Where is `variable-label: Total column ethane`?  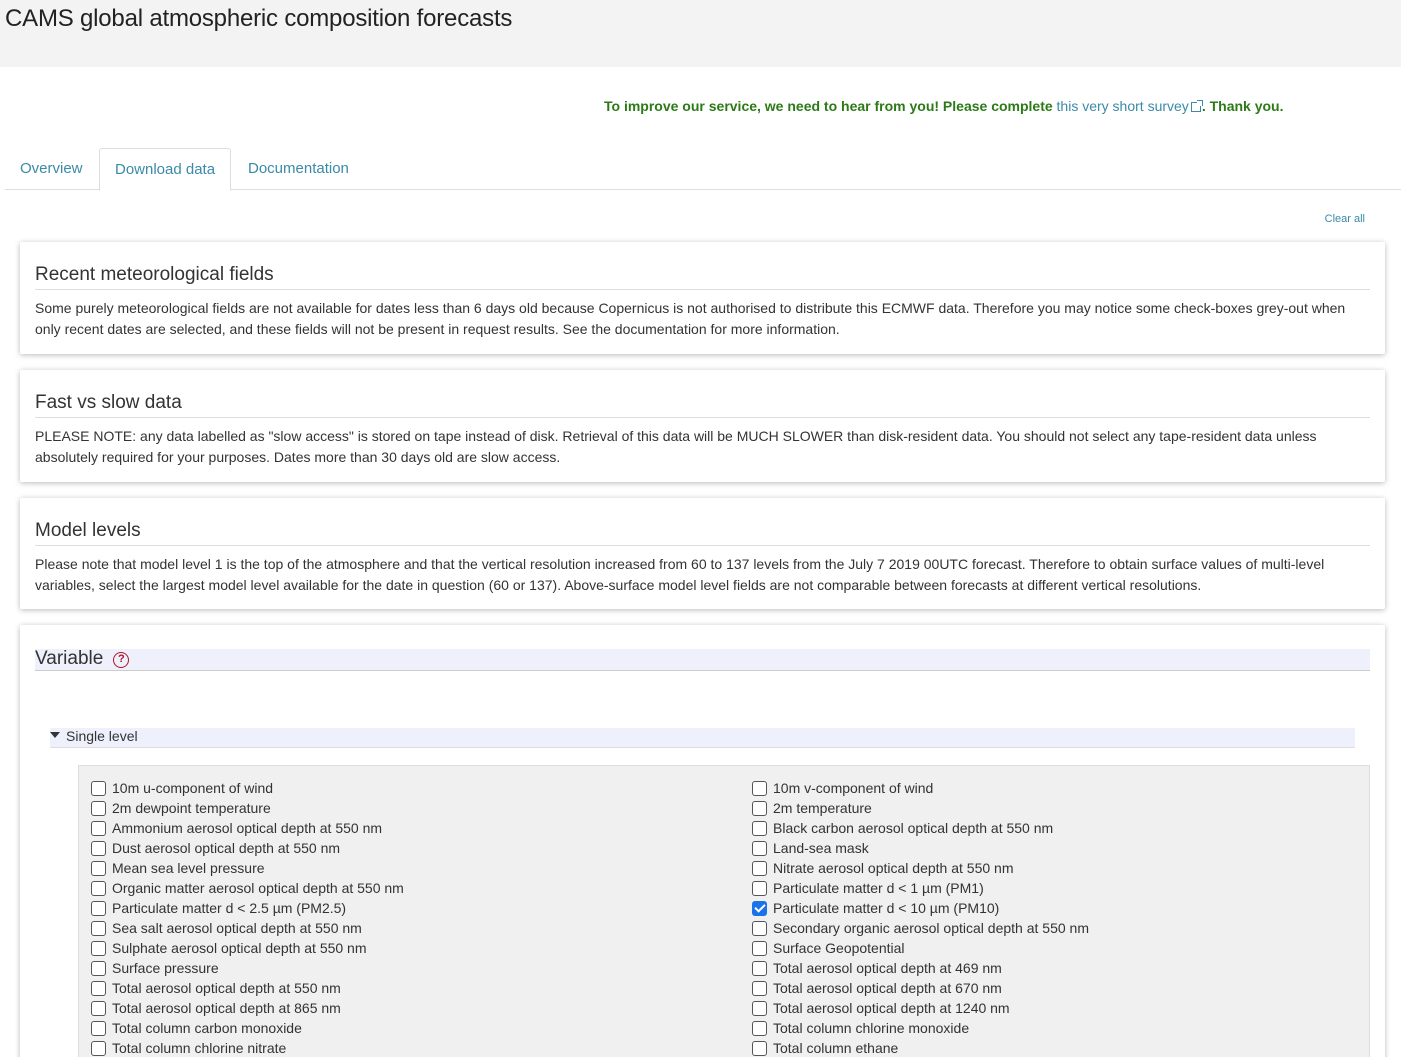 variable-label: Total column ethane is located at coordinates (835, 1048).